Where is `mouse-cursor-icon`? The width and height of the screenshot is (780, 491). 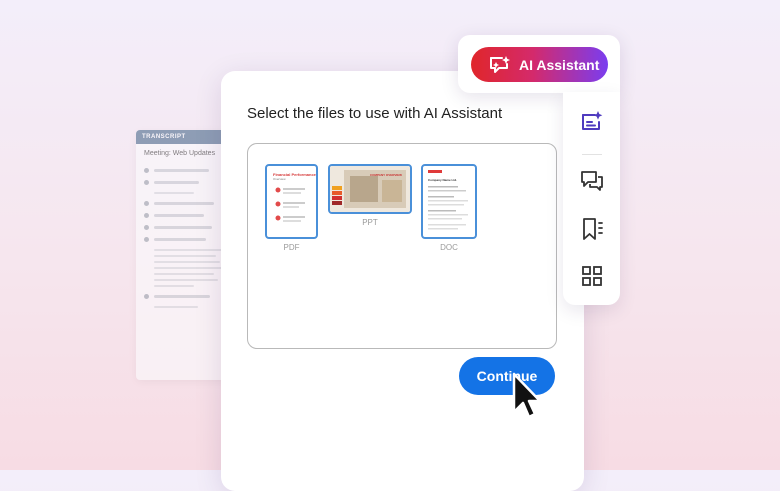
mouse-cursor-icon is located at coordinates (527, 395).